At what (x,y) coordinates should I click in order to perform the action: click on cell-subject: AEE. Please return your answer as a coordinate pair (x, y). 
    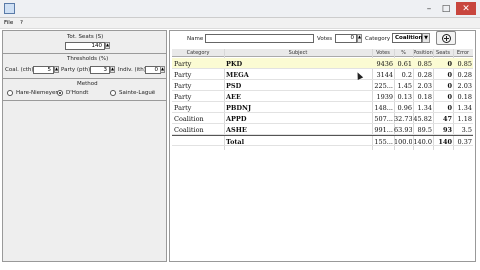
    Looking at the image, I should click on (233, 97).